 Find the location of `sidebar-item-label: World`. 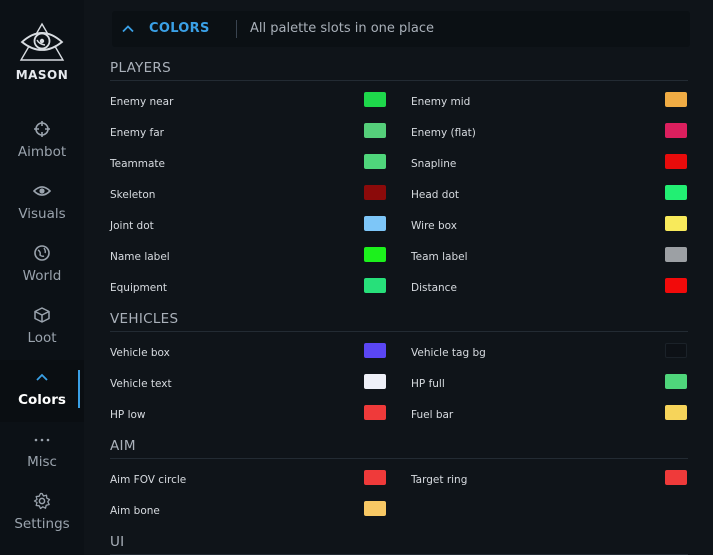

sidebar-item-label: World is located at coordinates (42, 276).